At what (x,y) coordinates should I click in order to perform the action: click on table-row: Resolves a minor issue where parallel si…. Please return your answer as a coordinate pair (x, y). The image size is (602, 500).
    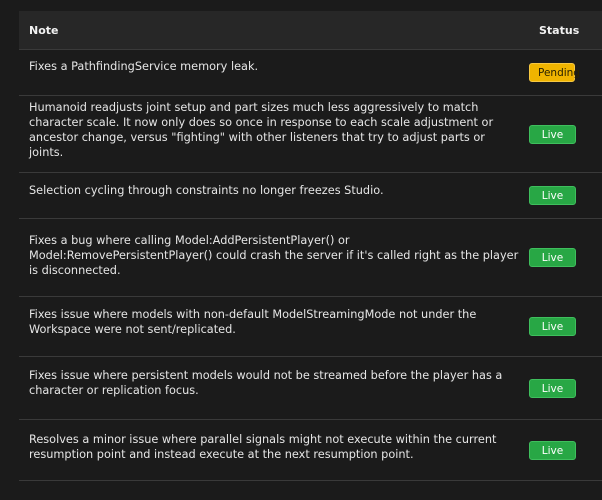
    Looking at the image, I should click on (310, 450).